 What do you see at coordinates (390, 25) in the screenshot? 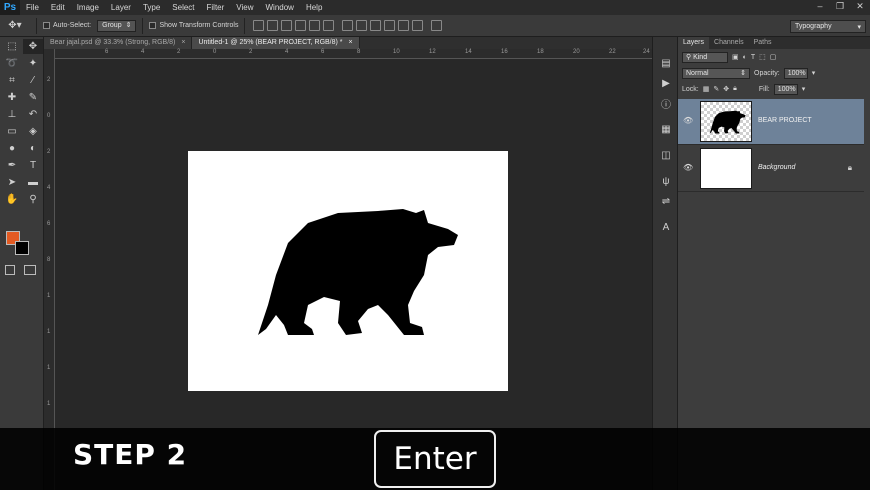
I see `distribute-left-icon` at bounding box center [390, 25].